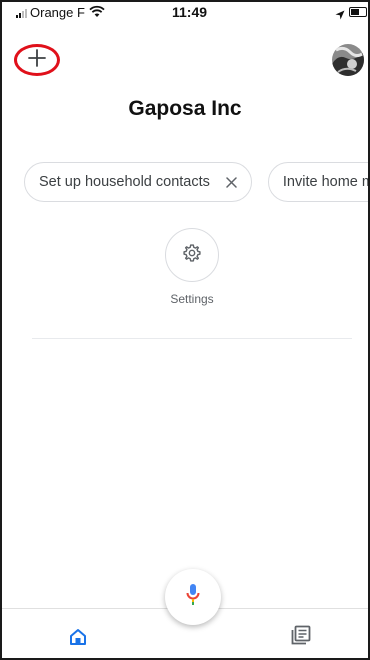 The height and width of the screenshot is (660, 370). Describe the element at coordinates (190, 12) in the screenshot. I see `status-time: 11:49` at that location.